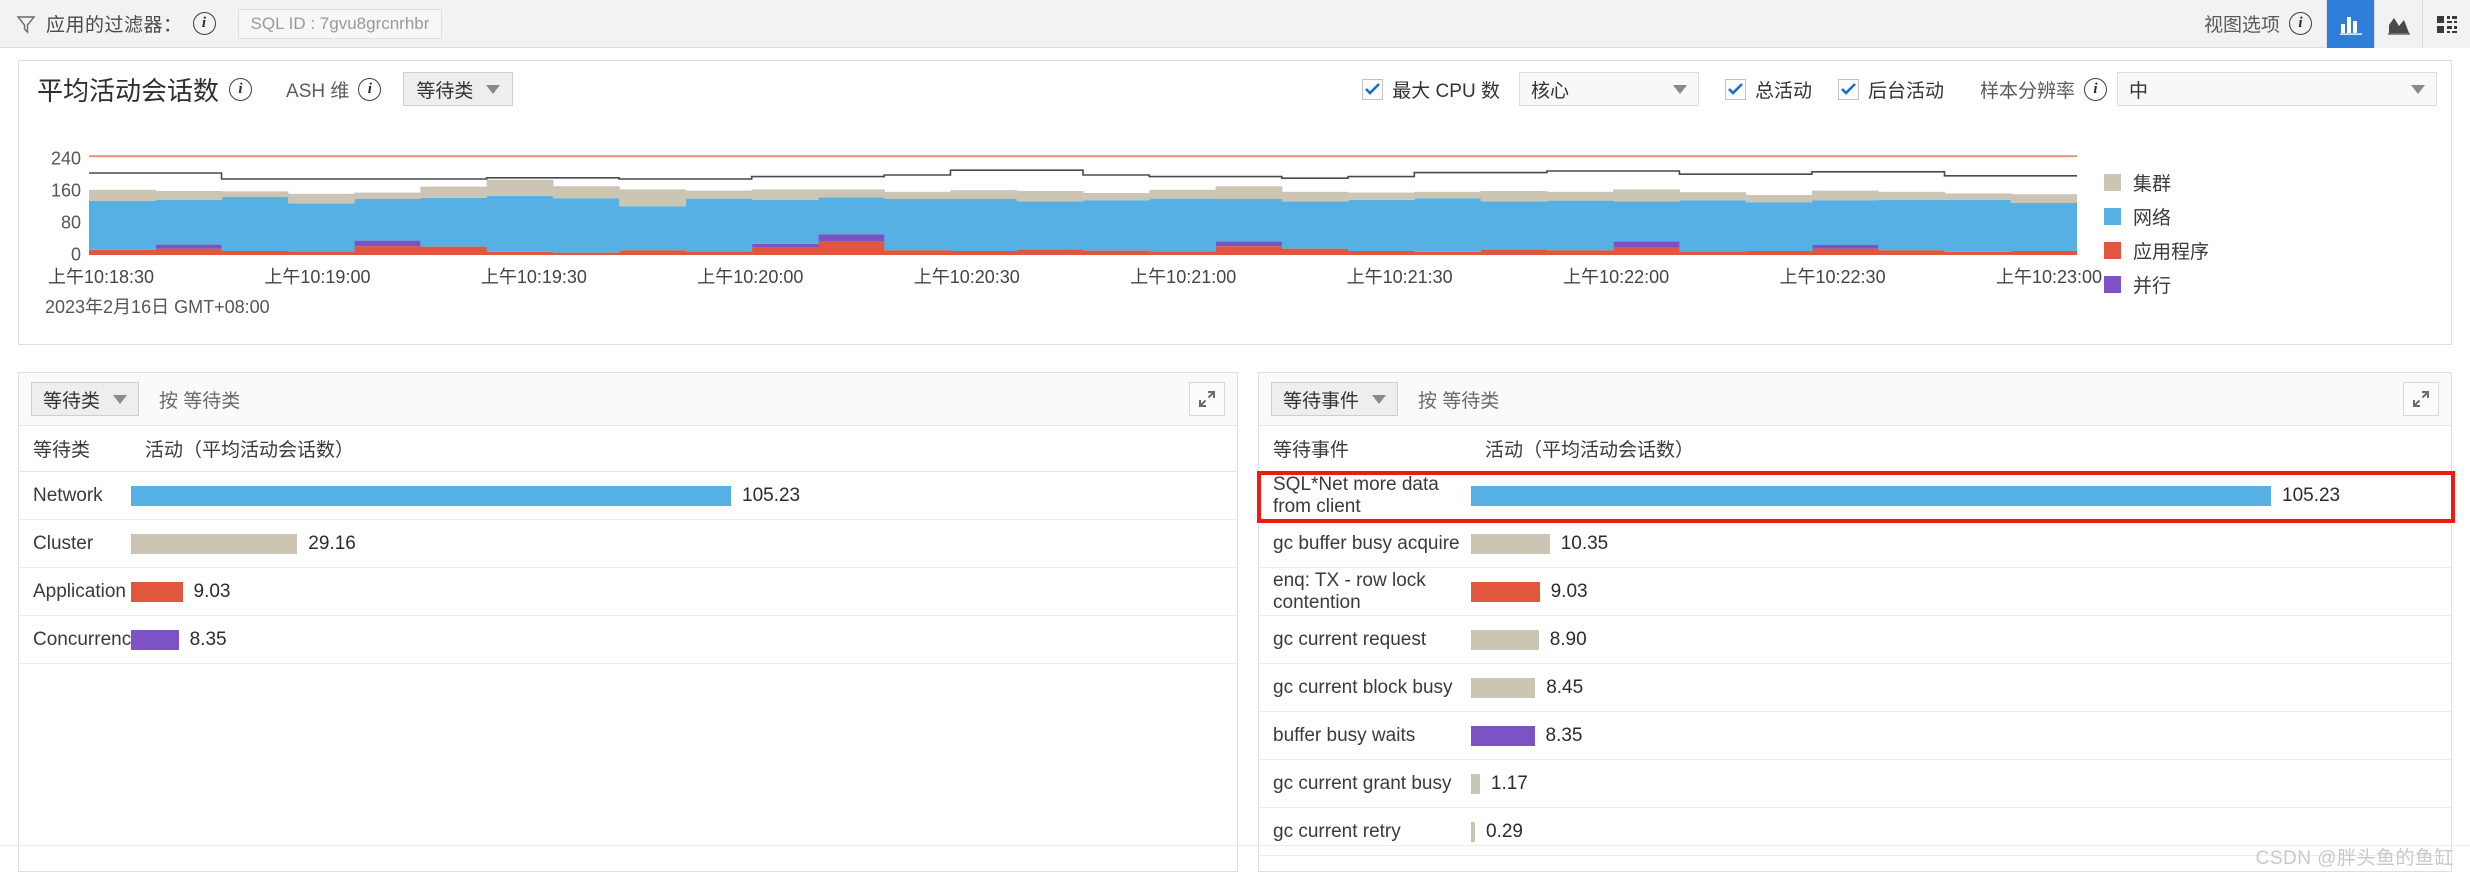  I want to click on filter-bar-label: 应用的过滤器：, so click(114, 25).